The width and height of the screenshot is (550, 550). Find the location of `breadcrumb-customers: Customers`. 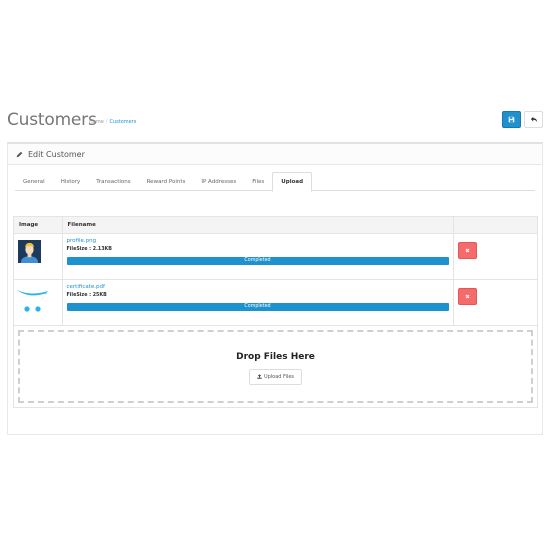

breadcrumb-customers: Customers is located at coordinates (122, 122).